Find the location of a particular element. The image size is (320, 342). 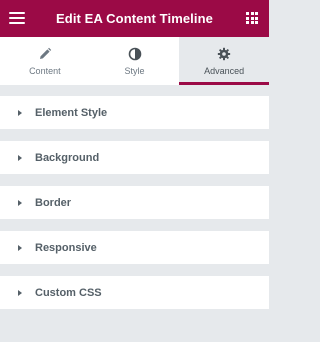

hamburger-icon is located at coordinates (17, 18).